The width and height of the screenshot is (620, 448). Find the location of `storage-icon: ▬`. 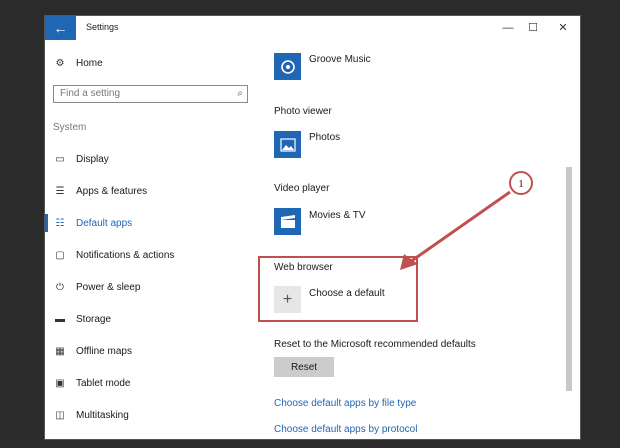

storage-icon: ▬ is located at coordinates (60, 319).